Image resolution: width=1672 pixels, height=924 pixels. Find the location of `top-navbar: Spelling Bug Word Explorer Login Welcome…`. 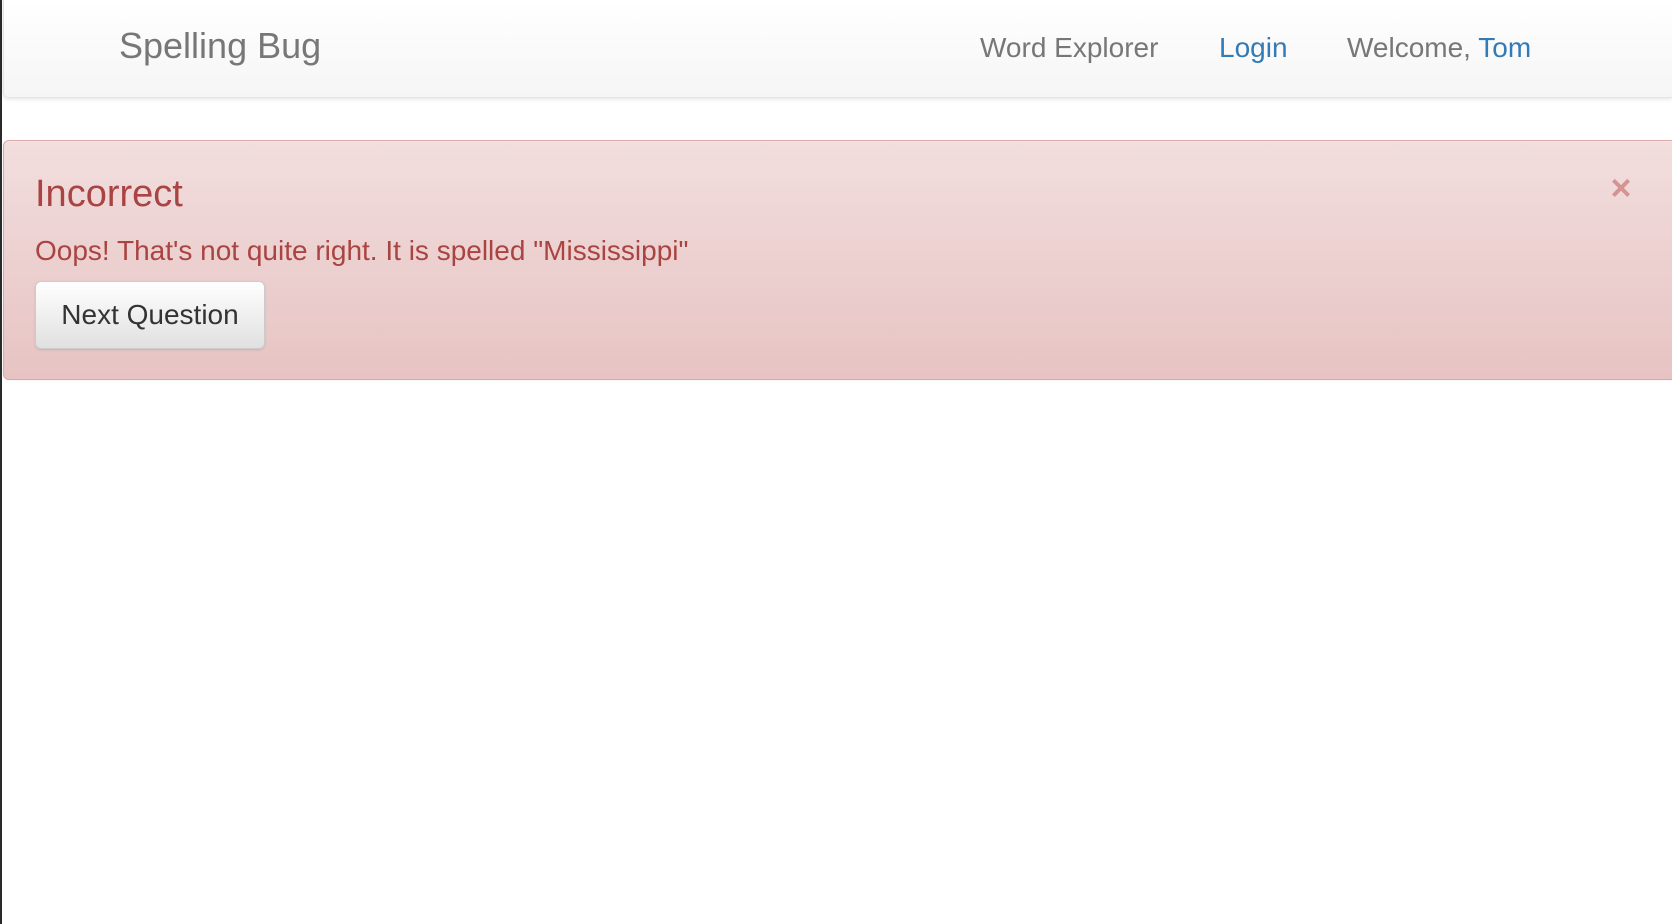

top-navbar: Spelling Bug Word Explorer Login Welcome… is located at coordinates (837, 49).